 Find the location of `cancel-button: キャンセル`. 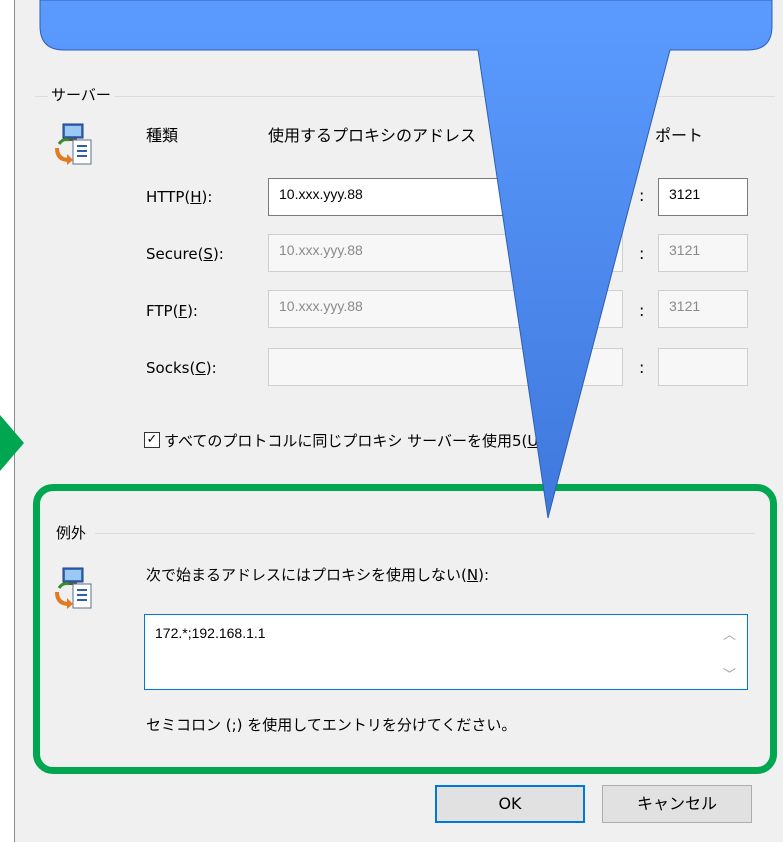

cancel-button: キャンセル is located at coordinates (677, 804).